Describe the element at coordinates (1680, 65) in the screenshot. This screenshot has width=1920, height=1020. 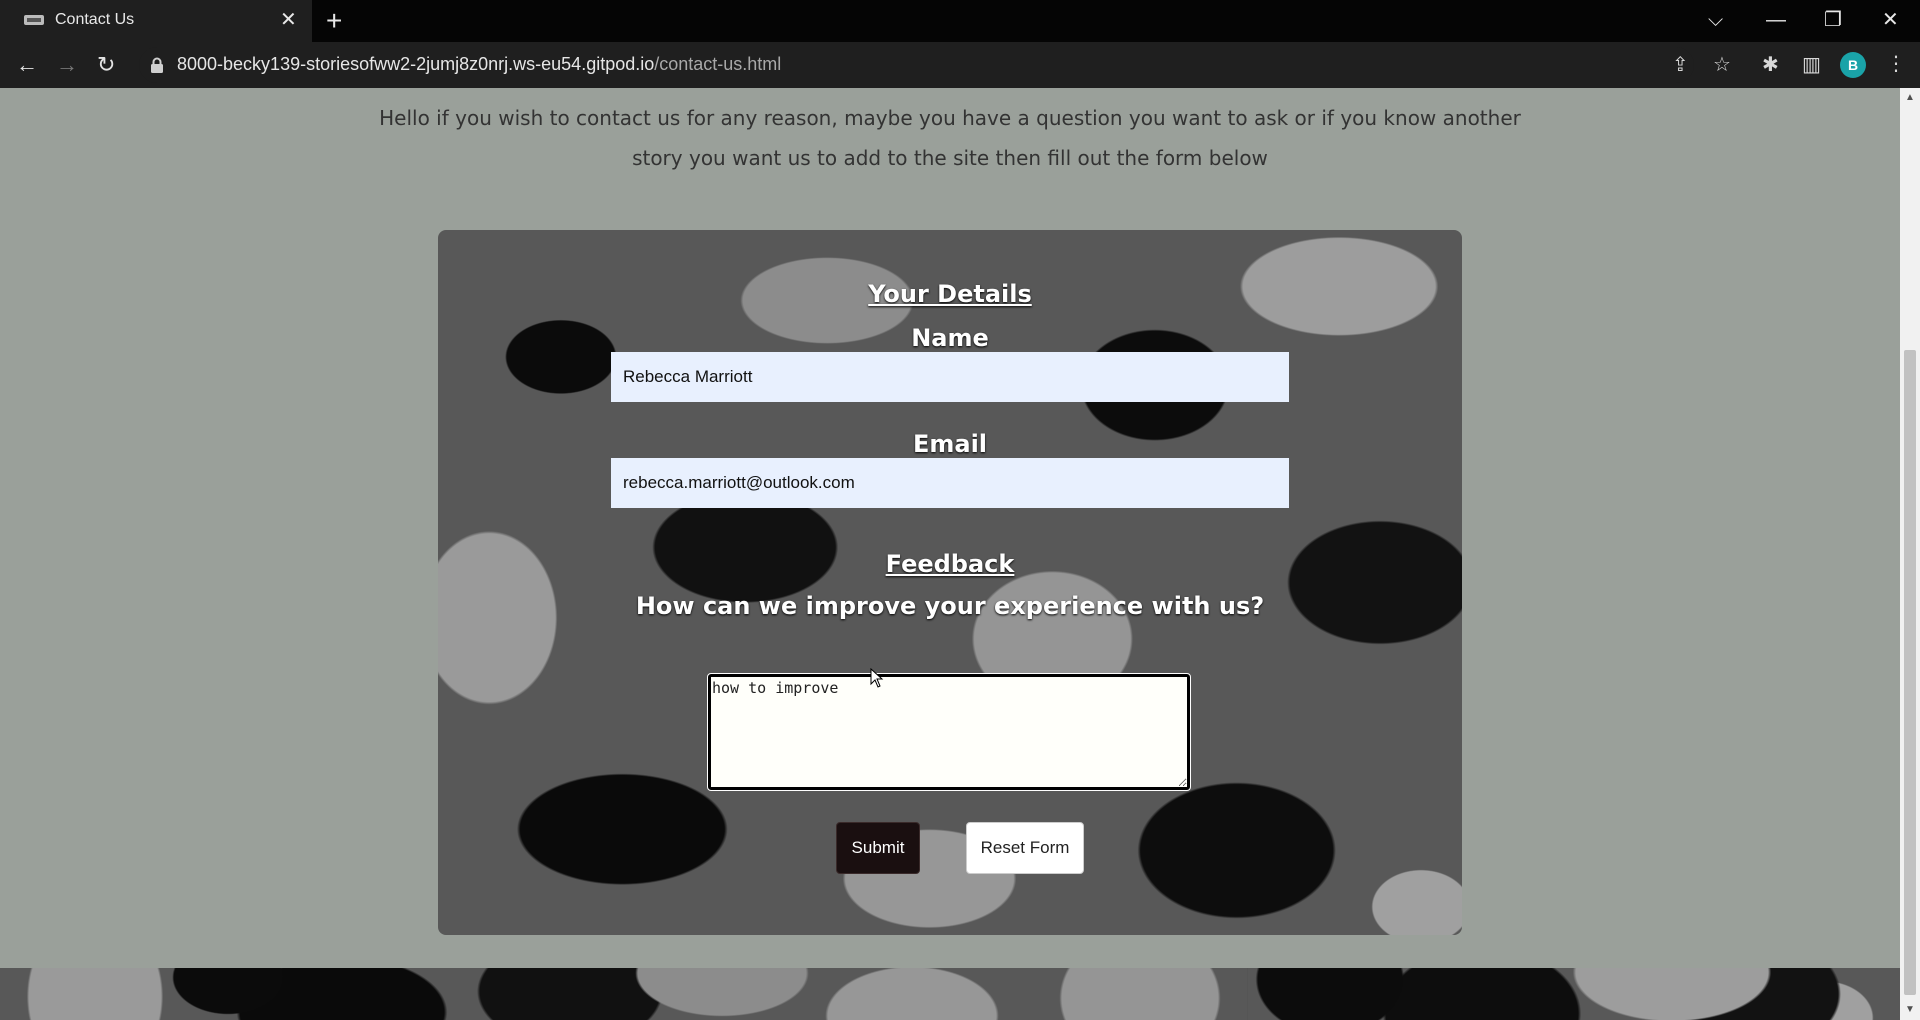
I see `share-icon: ⇪` at that location.